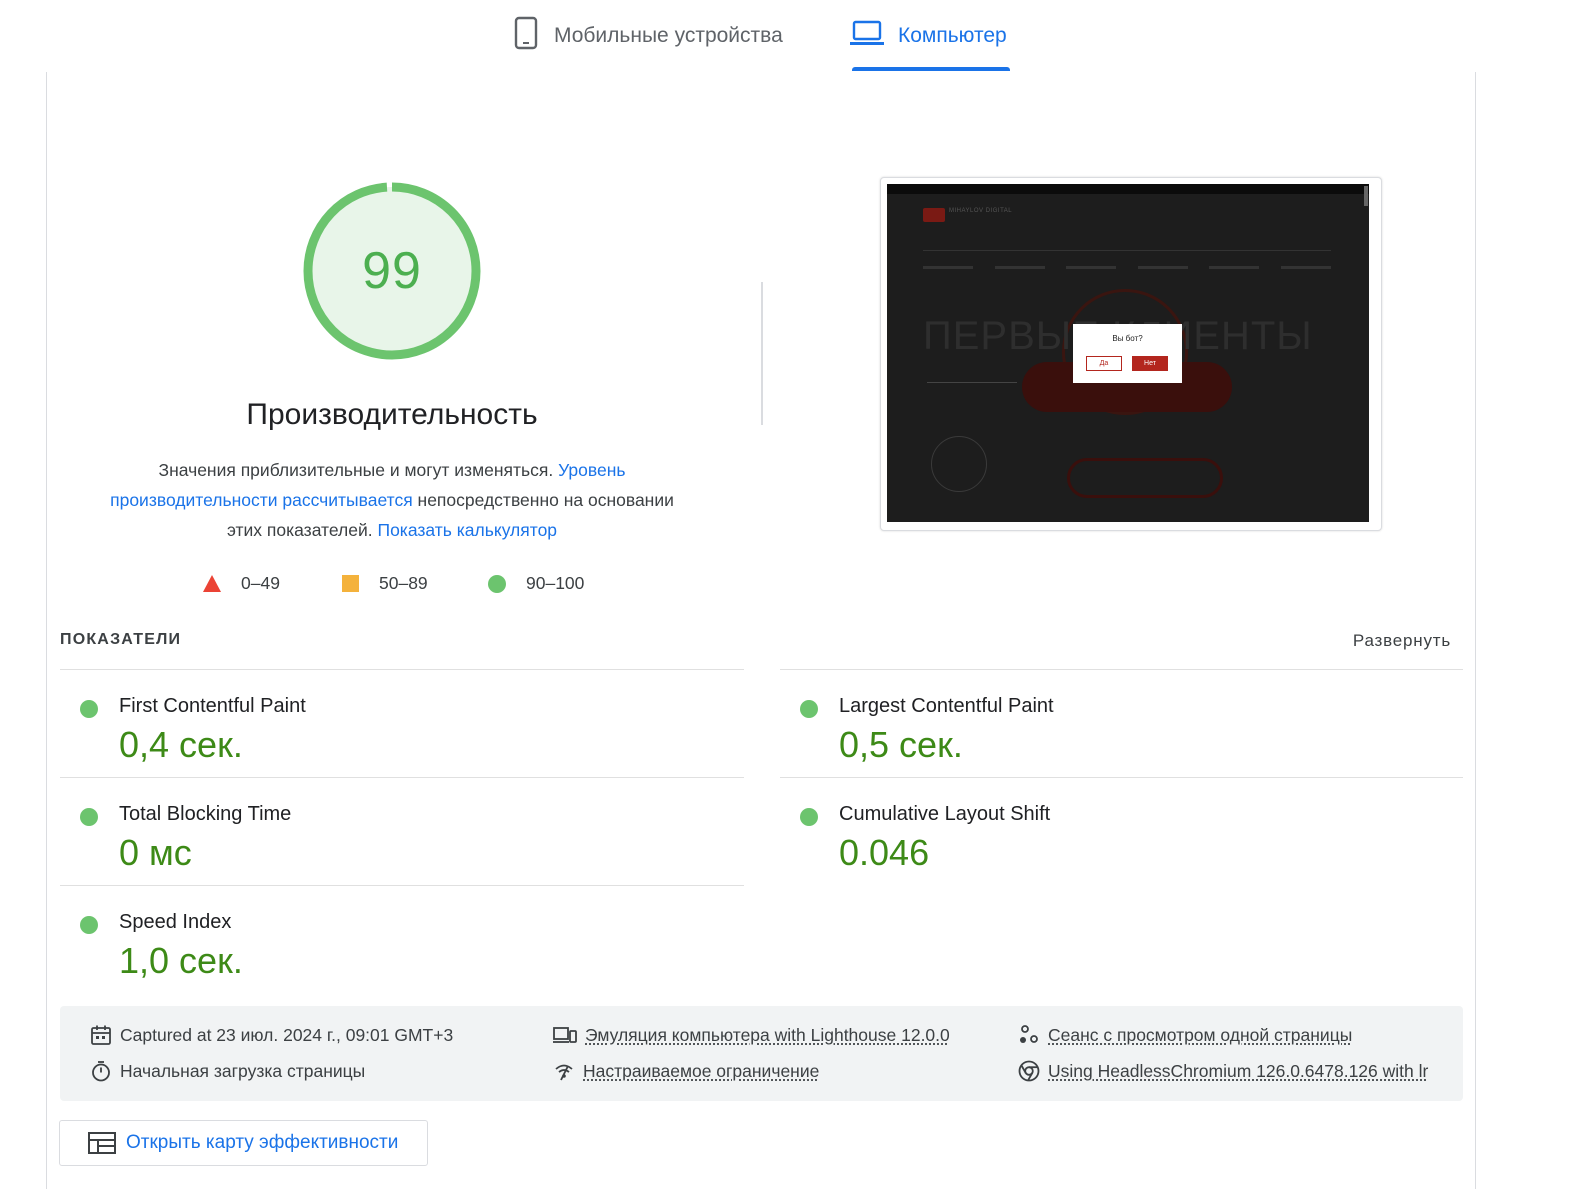 Image resolution: width=1579 pixels, height=1189 pixels. Describe the element at coordinates (360, 944) in the screenshot. I see `metric-si: Speed Index 1,0 сек.` at that location.